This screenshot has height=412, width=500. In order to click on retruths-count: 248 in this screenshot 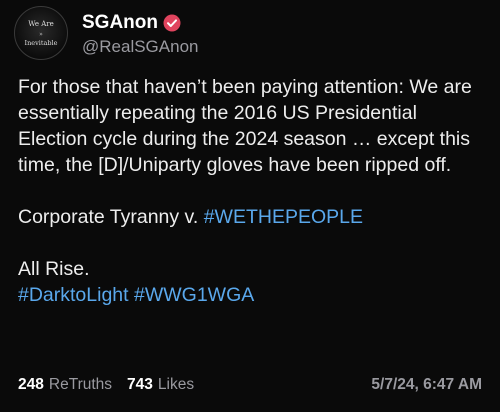, I will do `click(31, 384)`.